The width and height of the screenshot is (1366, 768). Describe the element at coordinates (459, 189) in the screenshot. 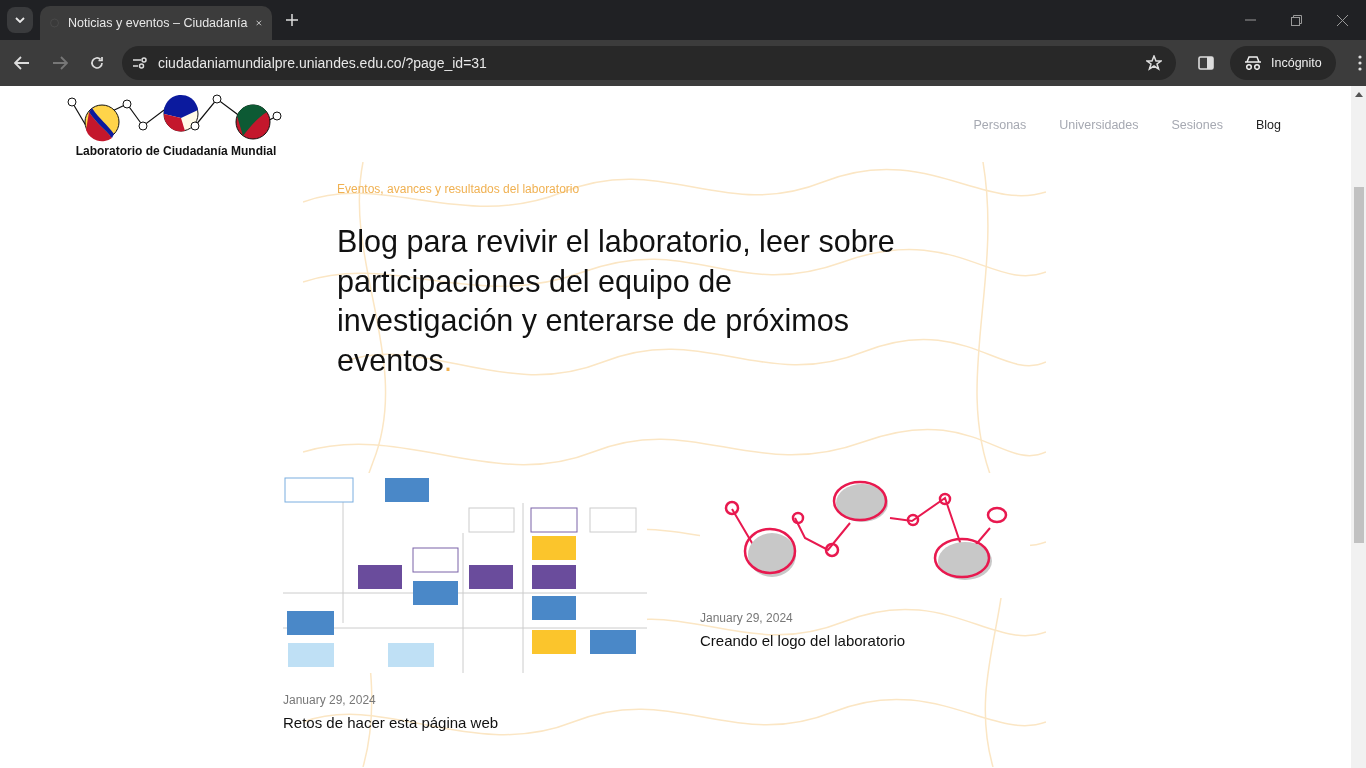

I see `hero-eyebrow: Eventos, avances y resultados del laboratorio` at that location.